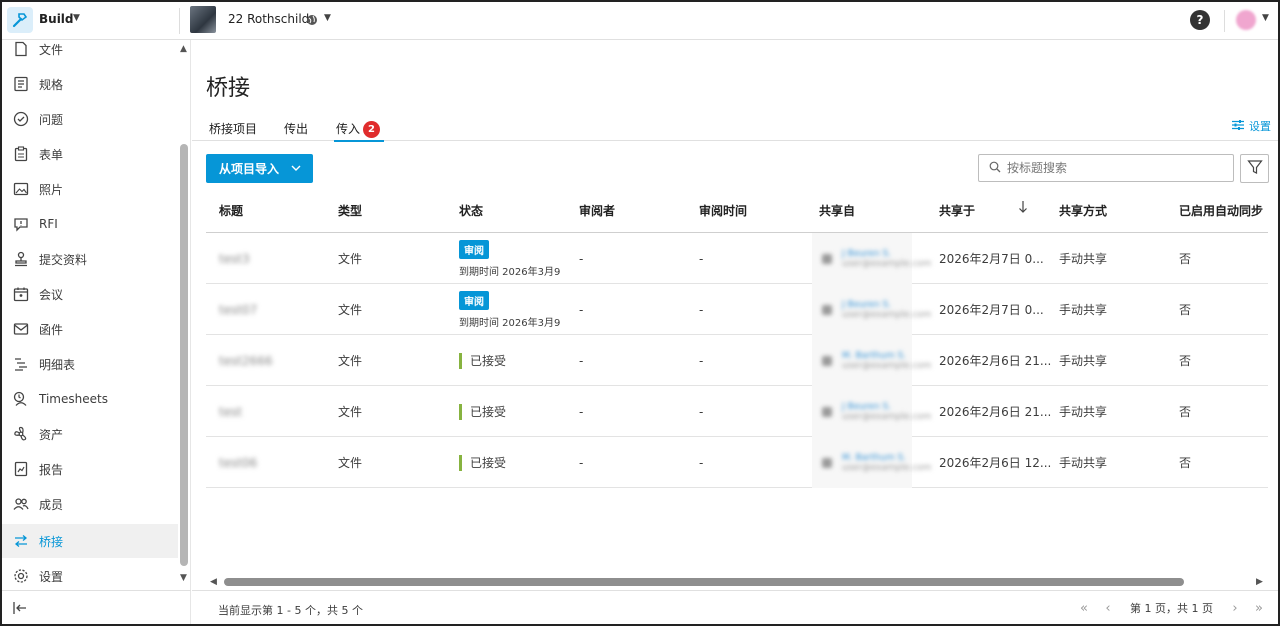 The height and width of the screenshot is (626, 1280). What do you see at coordinates (957, 210) in the screenshot?
I see `col-shared-at: 共享于` at bounding box center [957, 210].